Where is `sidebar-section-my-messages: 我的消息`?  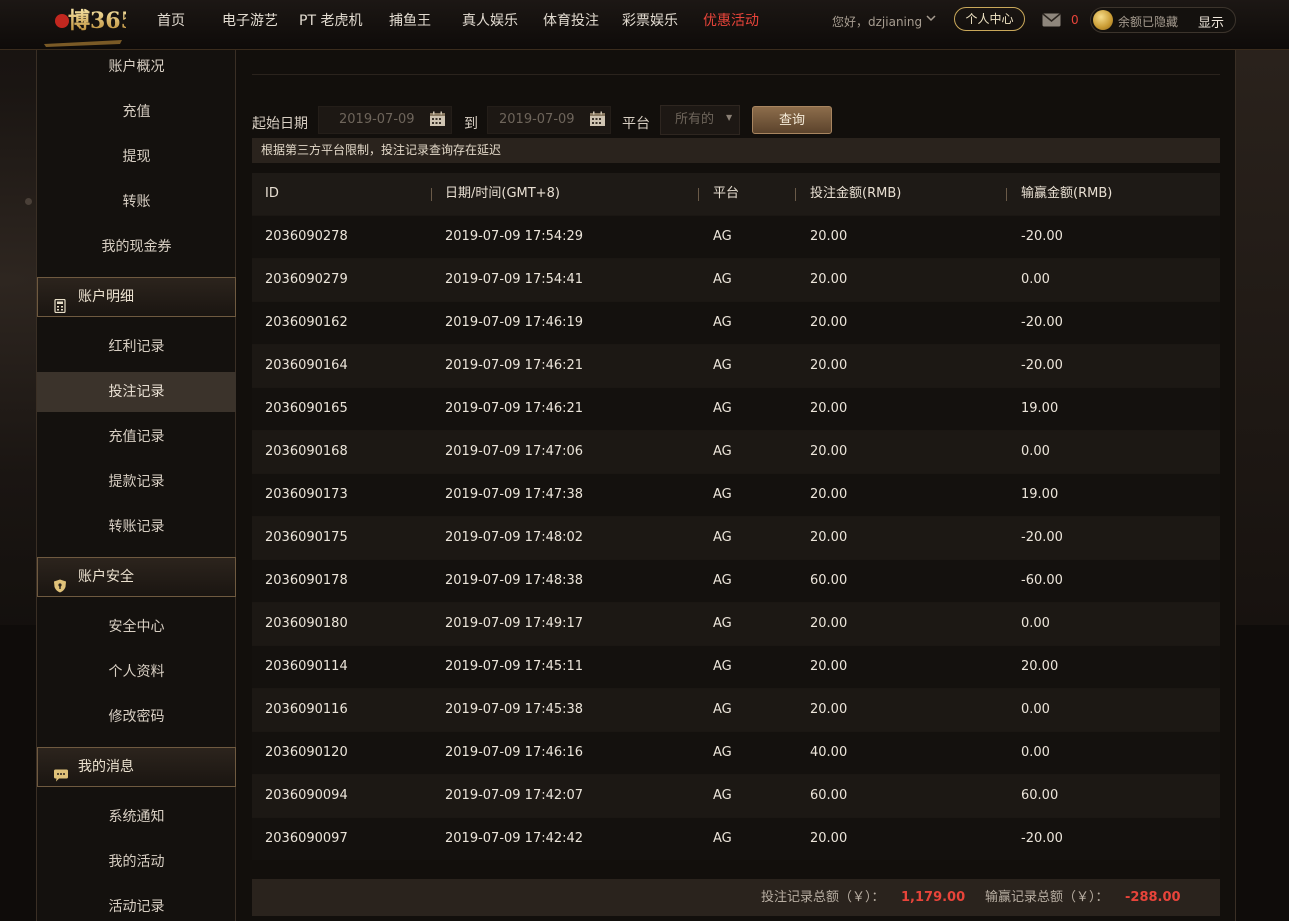
sidebar-section-my-messages: 我的消息 is located at coordinates (136, 767).